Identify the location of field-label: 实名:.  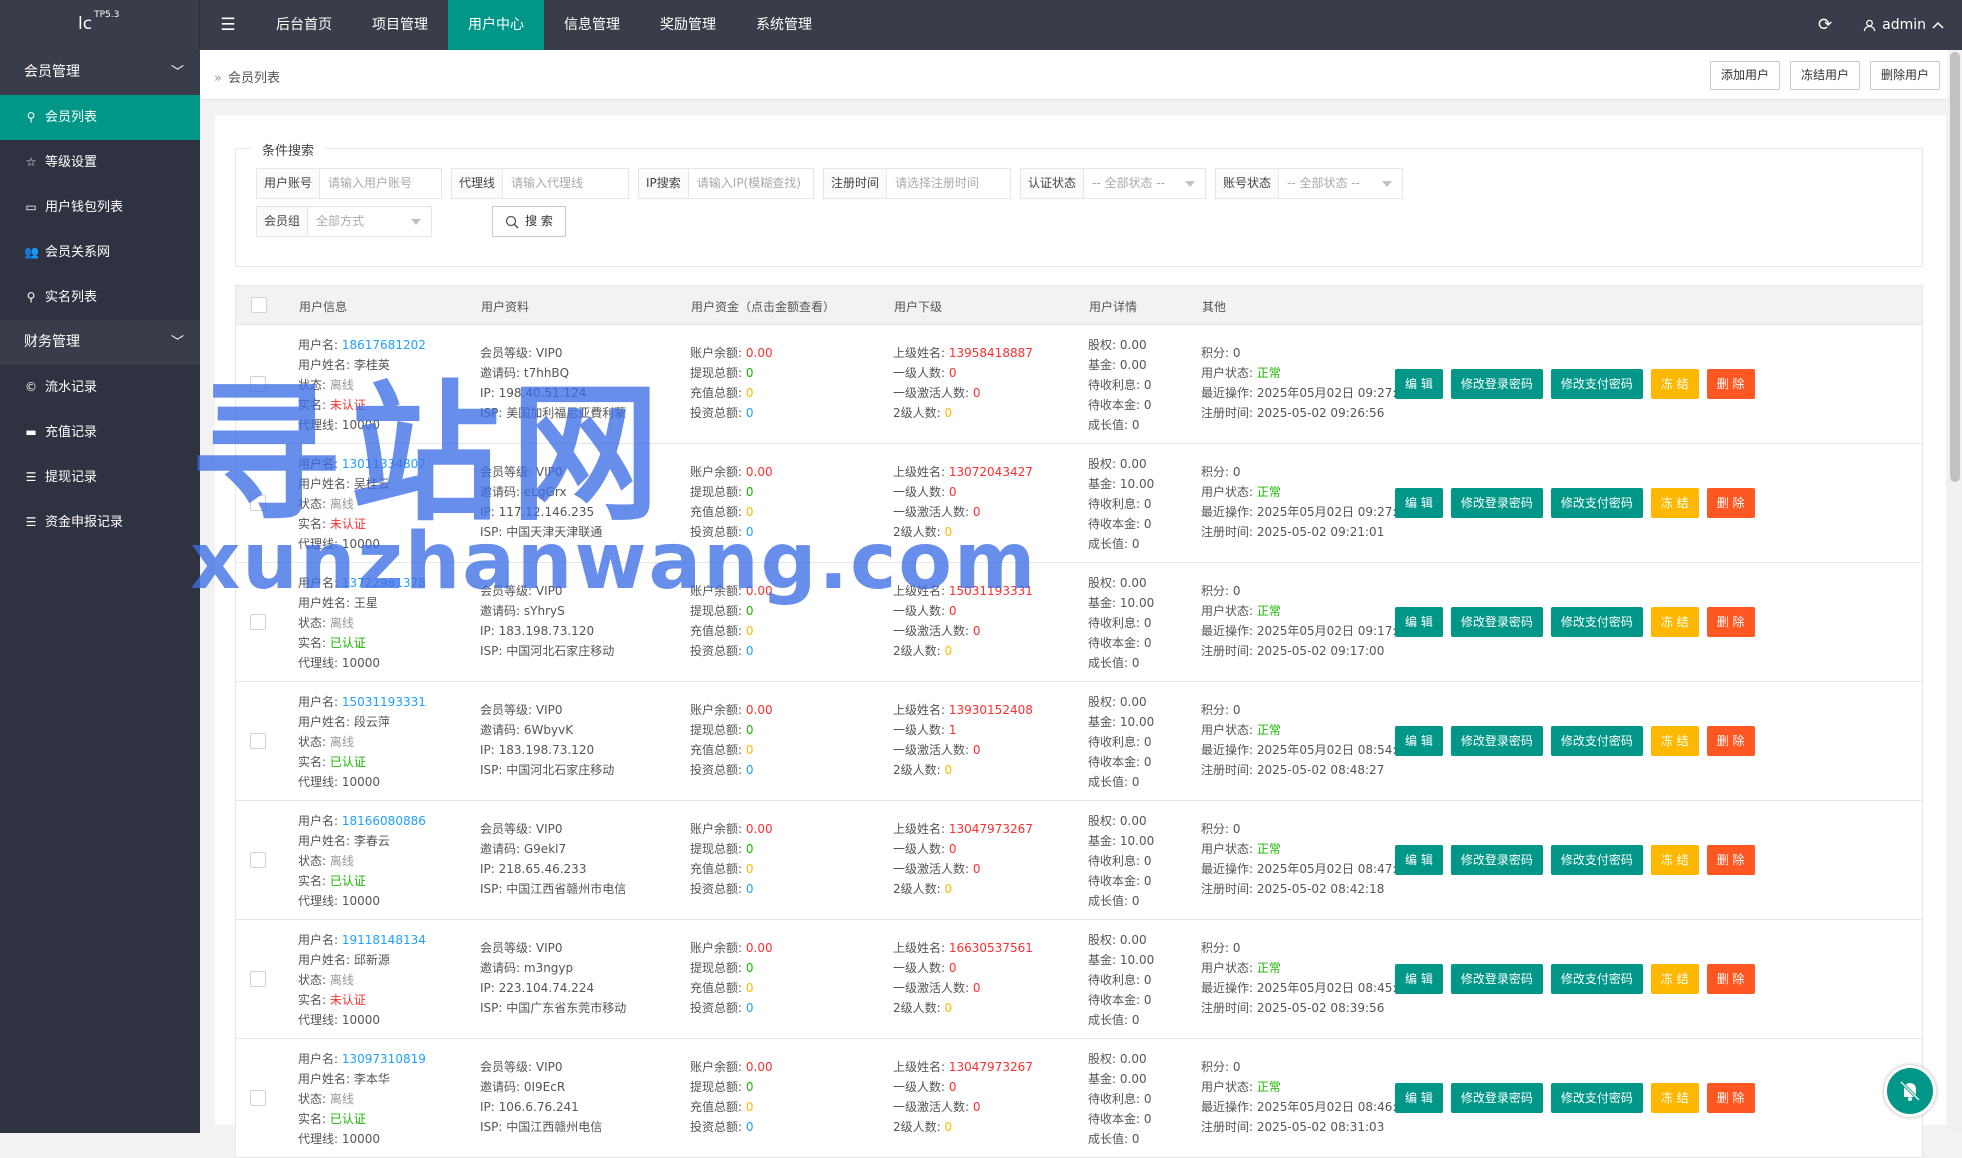
(312, 1119).